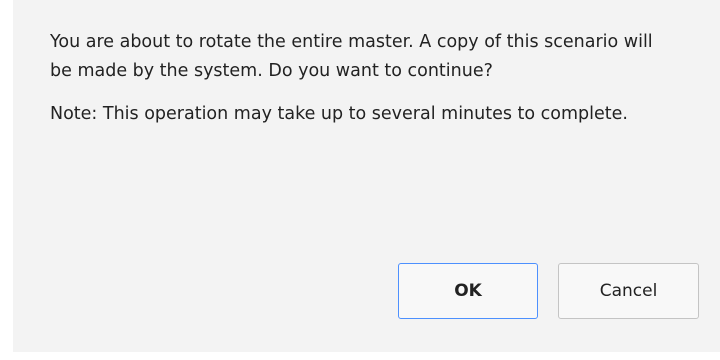 The width and height of the screenshot is (720, 360). Describe the element at coordinates (628, 291) in the screenshot. I see `cancel-button: Cancel` at that location.